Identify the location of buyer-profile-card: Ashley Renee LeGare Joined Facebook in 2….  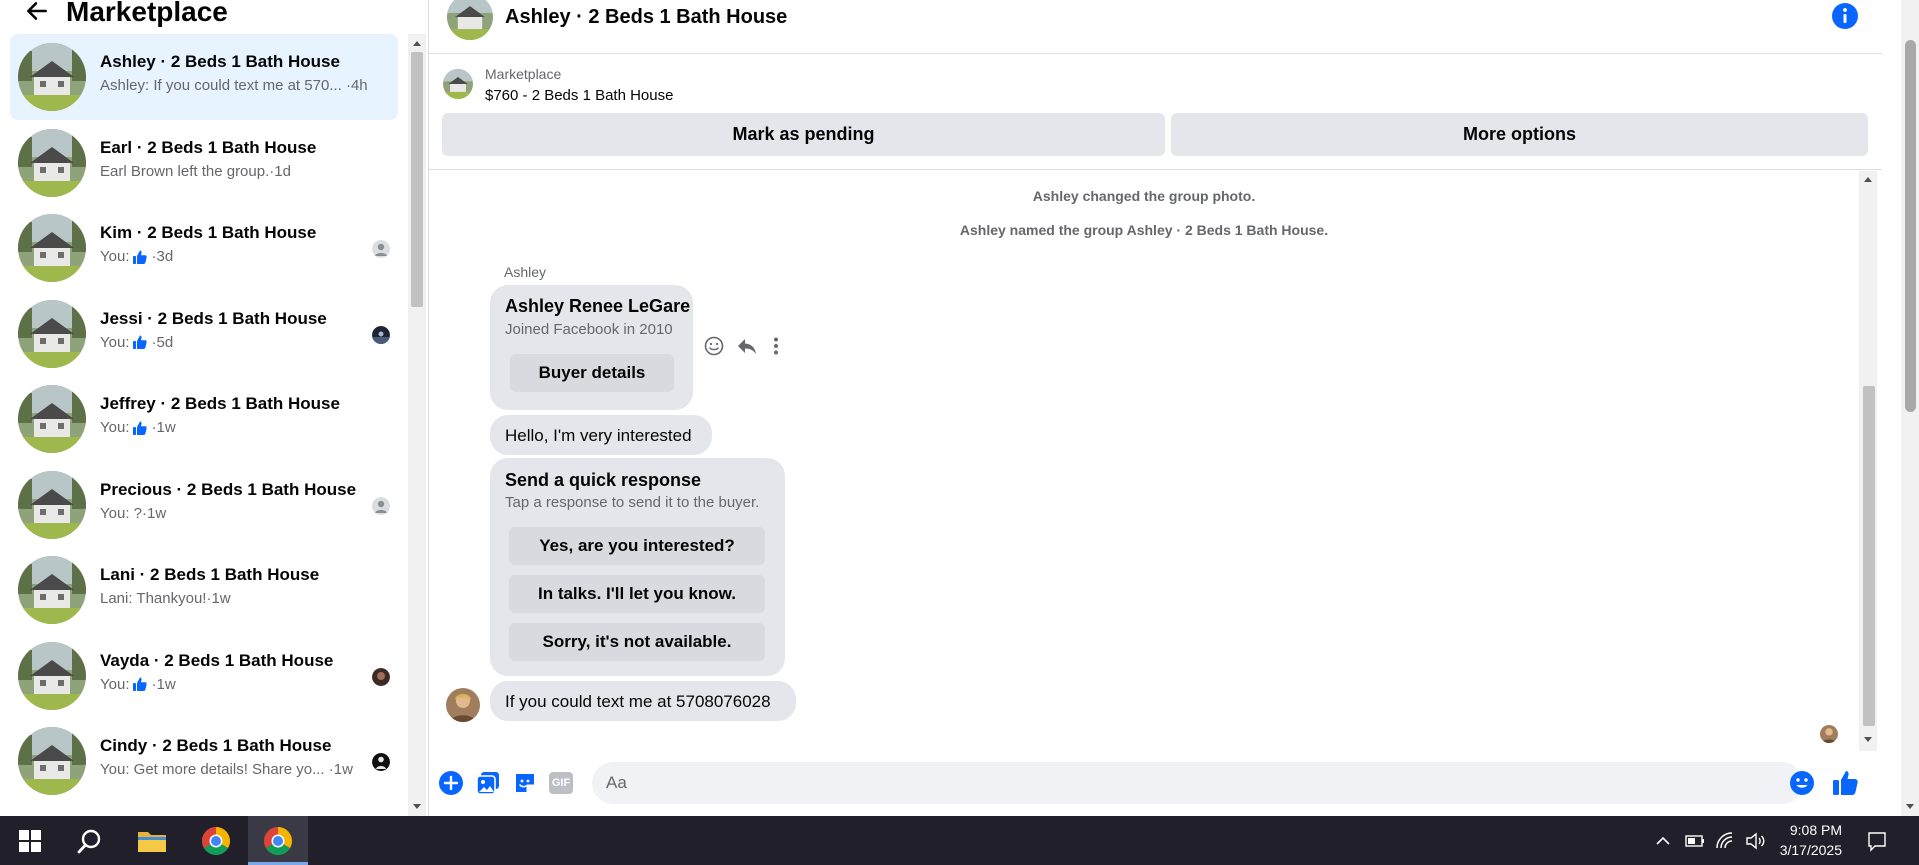
(591, 347).